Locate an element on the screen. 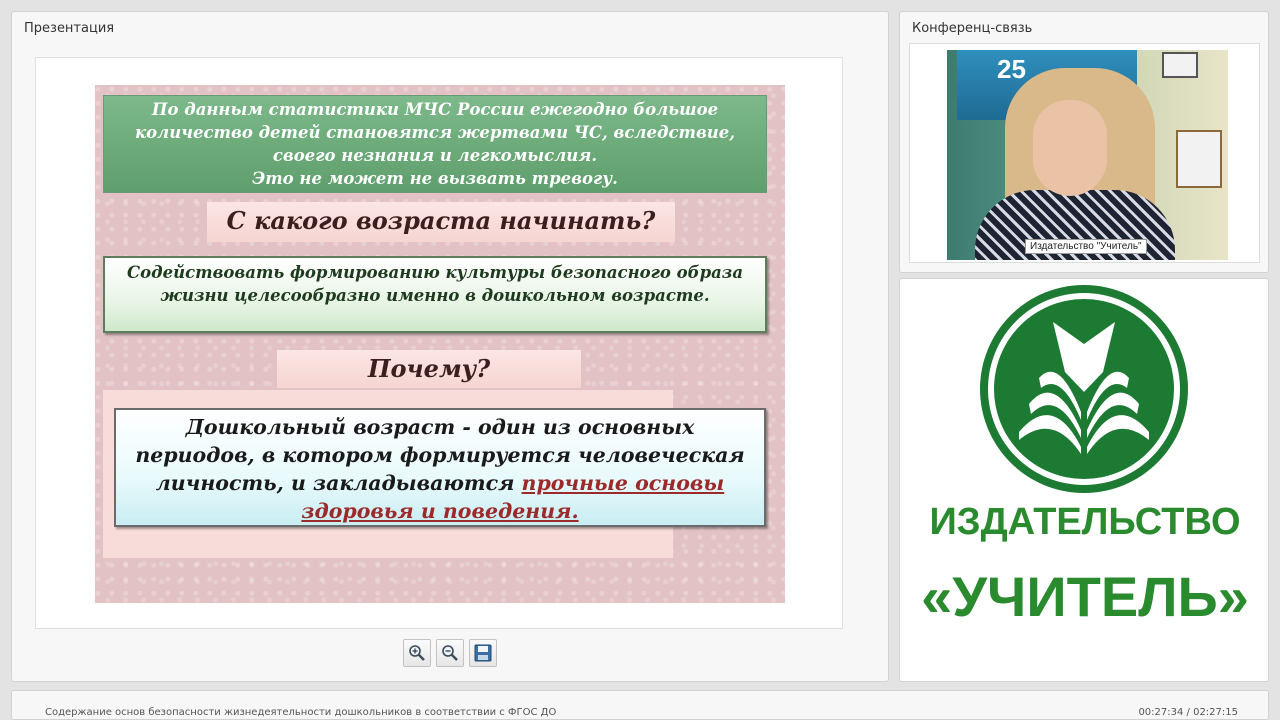 This screenshot has width=1280, height=720. zoom-in-button is located at coordinates (417, 653).